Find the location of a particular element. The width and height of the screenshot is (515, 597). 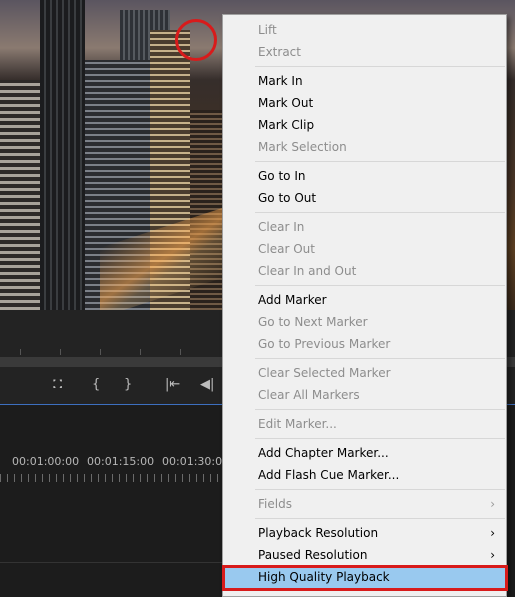

menu-item-label: Mark Selection is located at coordinates (302, 147).